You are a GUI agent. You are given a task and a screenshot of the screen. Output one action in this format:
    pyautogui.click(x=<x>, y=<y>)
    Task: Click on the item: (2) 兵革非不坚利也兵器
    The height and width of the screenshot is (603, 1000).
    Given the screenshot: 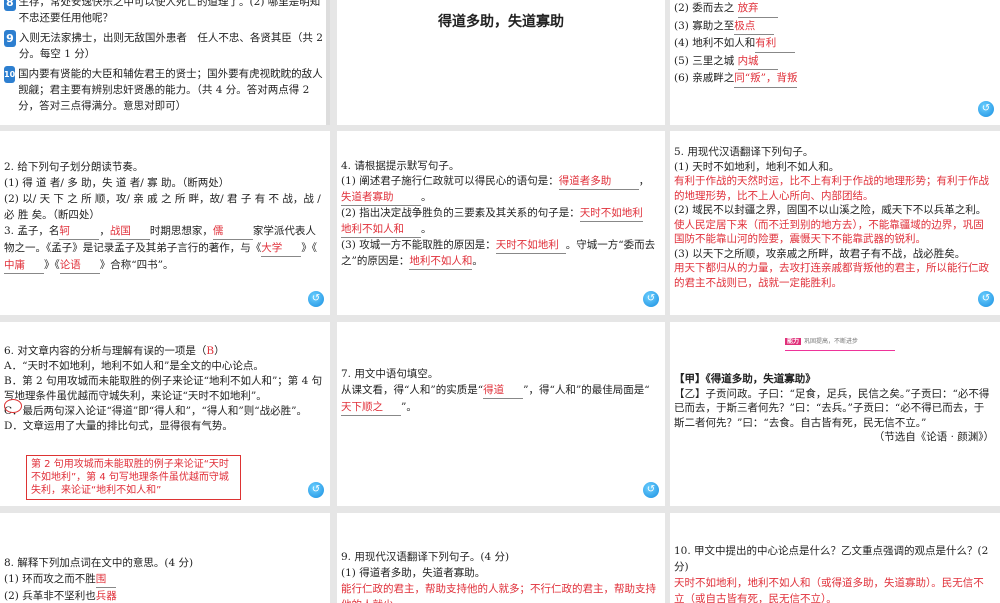 What is the action you would take?
    pyautogui.click(x=60, y=596)
    